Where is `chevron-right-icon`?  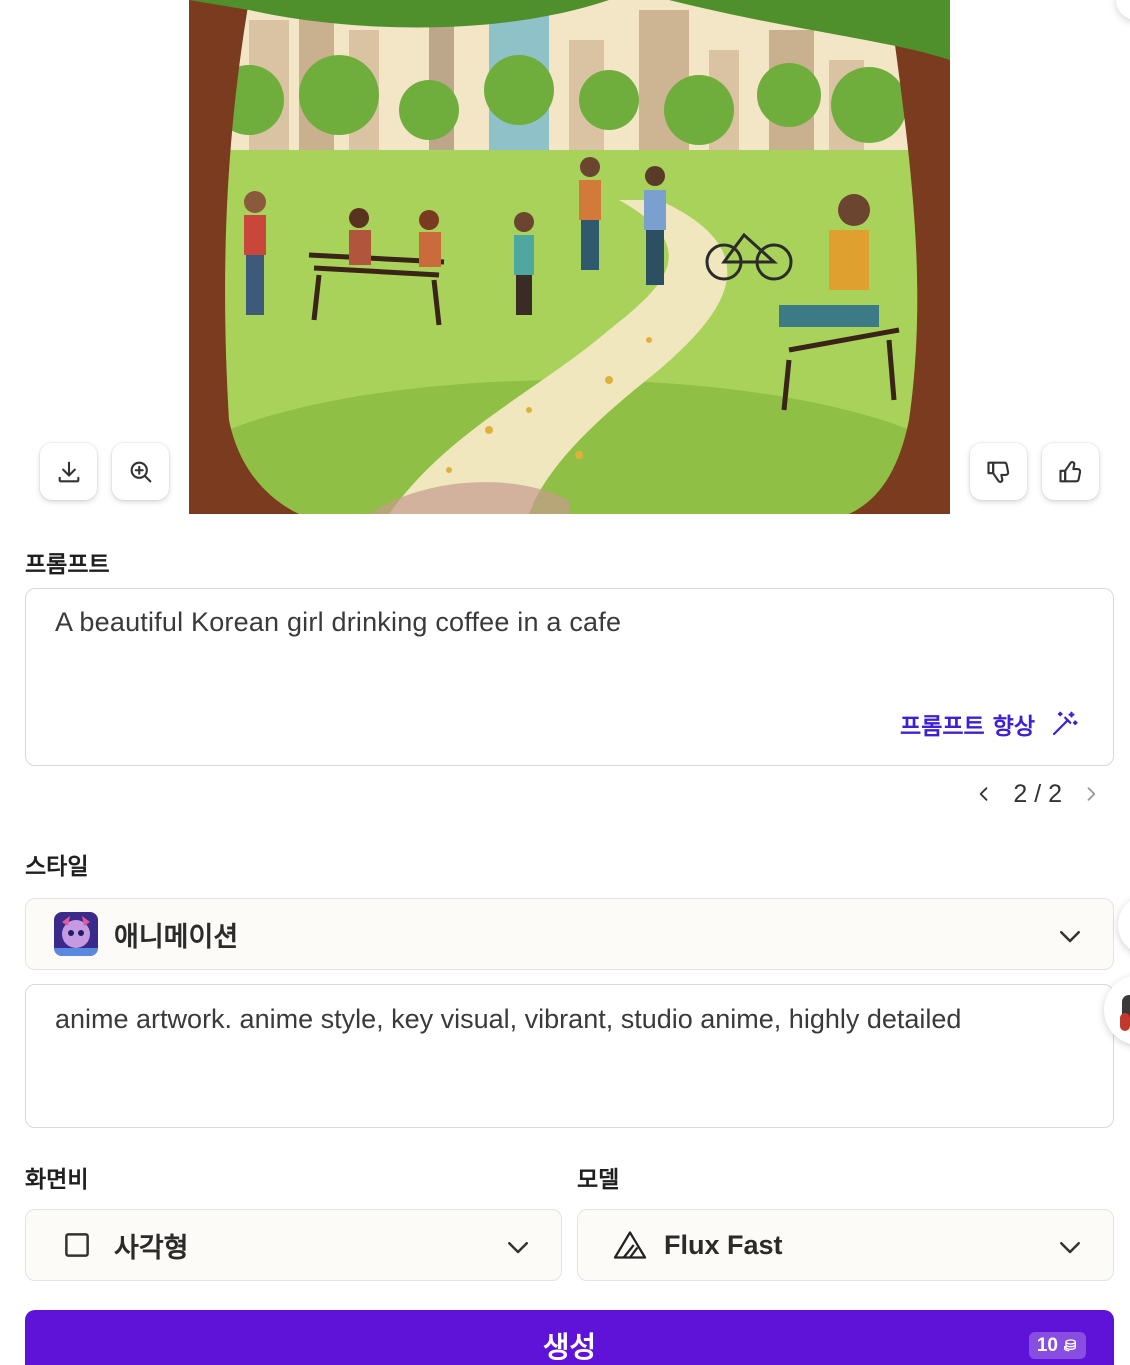 chevron-right-icon is located at coordinates (1091, 794).